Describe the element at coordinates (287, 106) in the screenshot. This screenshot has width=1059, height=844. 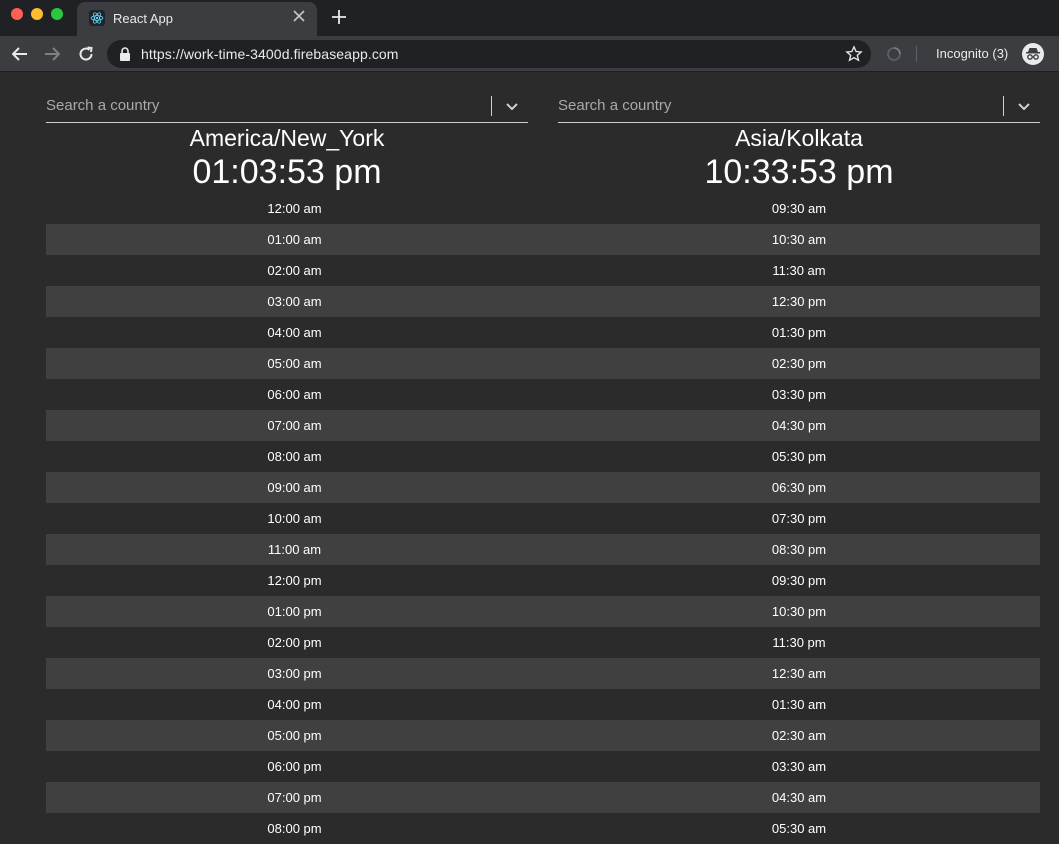
I see `country-select-left: Search a country` at that location.